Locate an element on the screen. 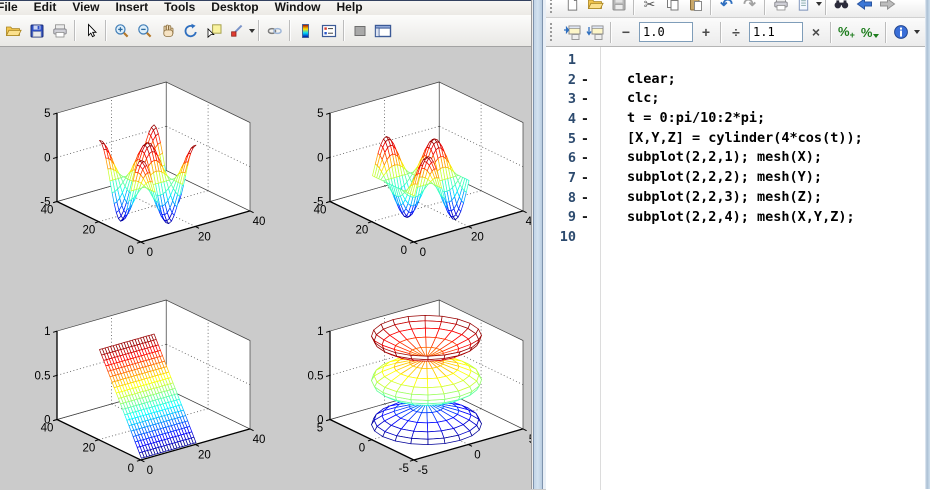 Image resolution: width=930 pixels, height=490 pixels. subplot-3-mesh-z: 020400204000.51 is located at coordinates (136, 377).